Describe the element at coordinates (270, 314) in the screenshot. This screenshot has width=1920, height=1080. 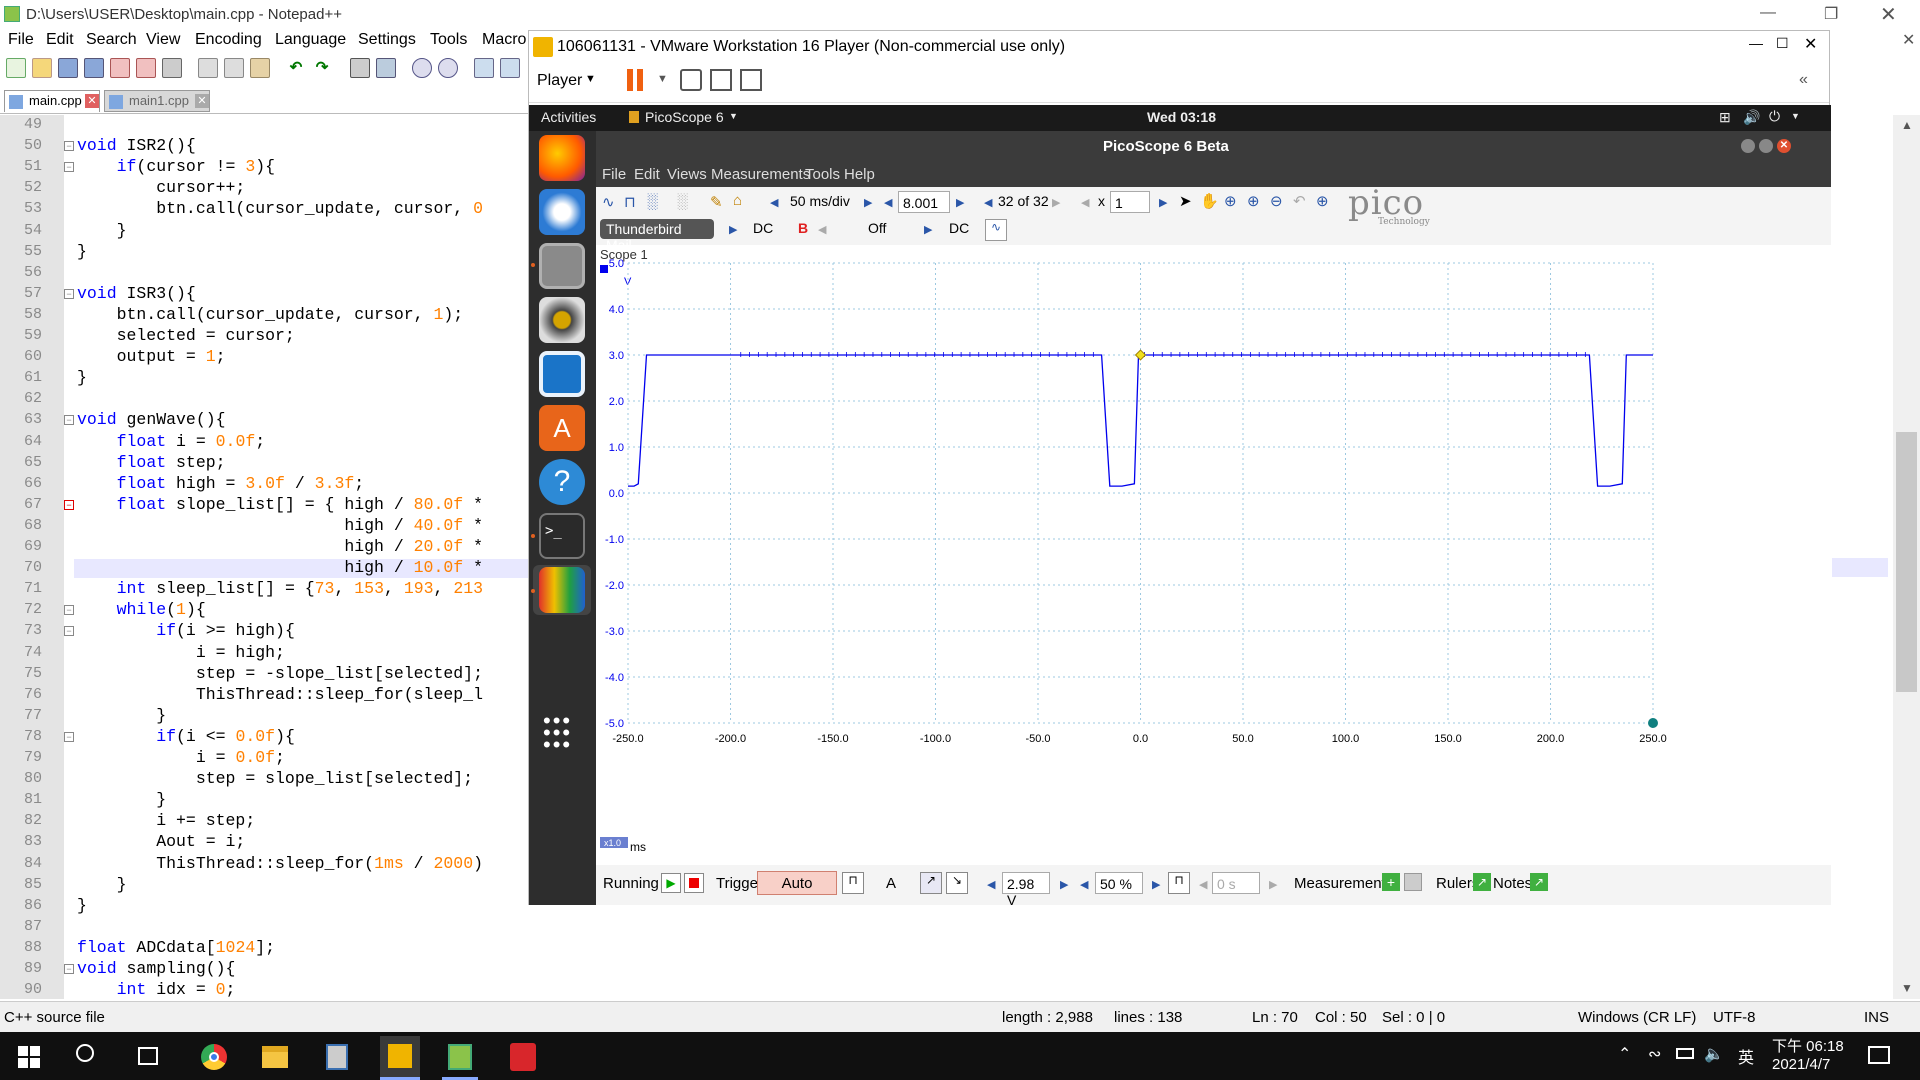
I see `code-line: btn.call(cursor_update, cursor, 1);` at that location.